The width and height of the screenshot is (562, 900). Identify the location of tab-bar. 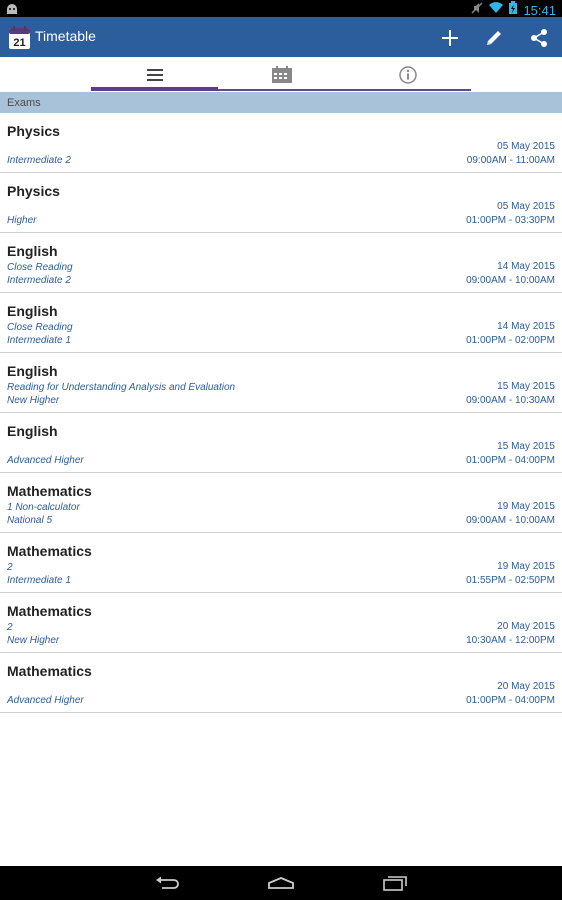
(281, 74).